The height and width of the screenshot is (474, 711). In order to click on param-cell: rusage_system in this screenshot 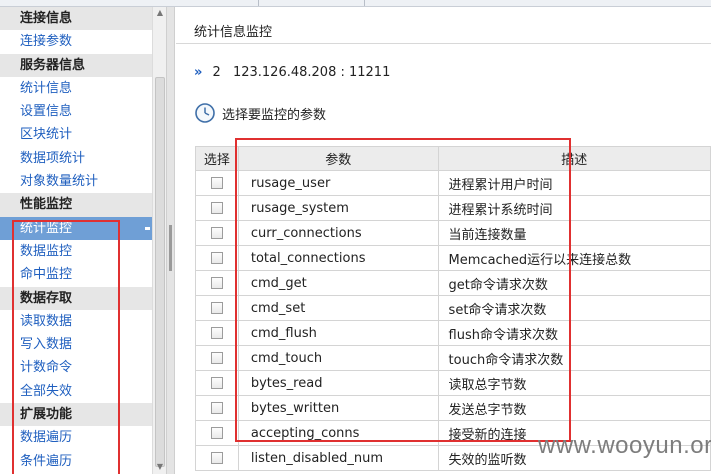, I will do `click(338, 208)`.